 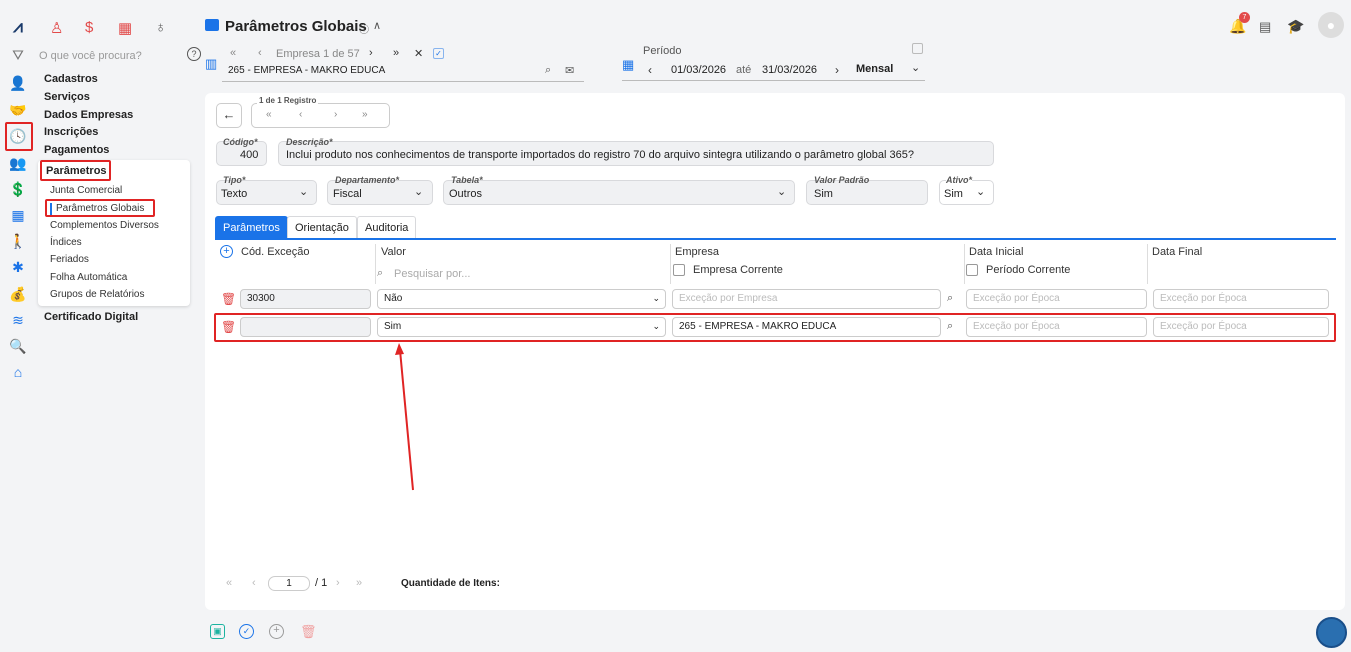 What do you see at coordinates (789, 70) in the screenshot?
I see `periodo-fim: 31/03/2026` at bounding box center [789, 70].